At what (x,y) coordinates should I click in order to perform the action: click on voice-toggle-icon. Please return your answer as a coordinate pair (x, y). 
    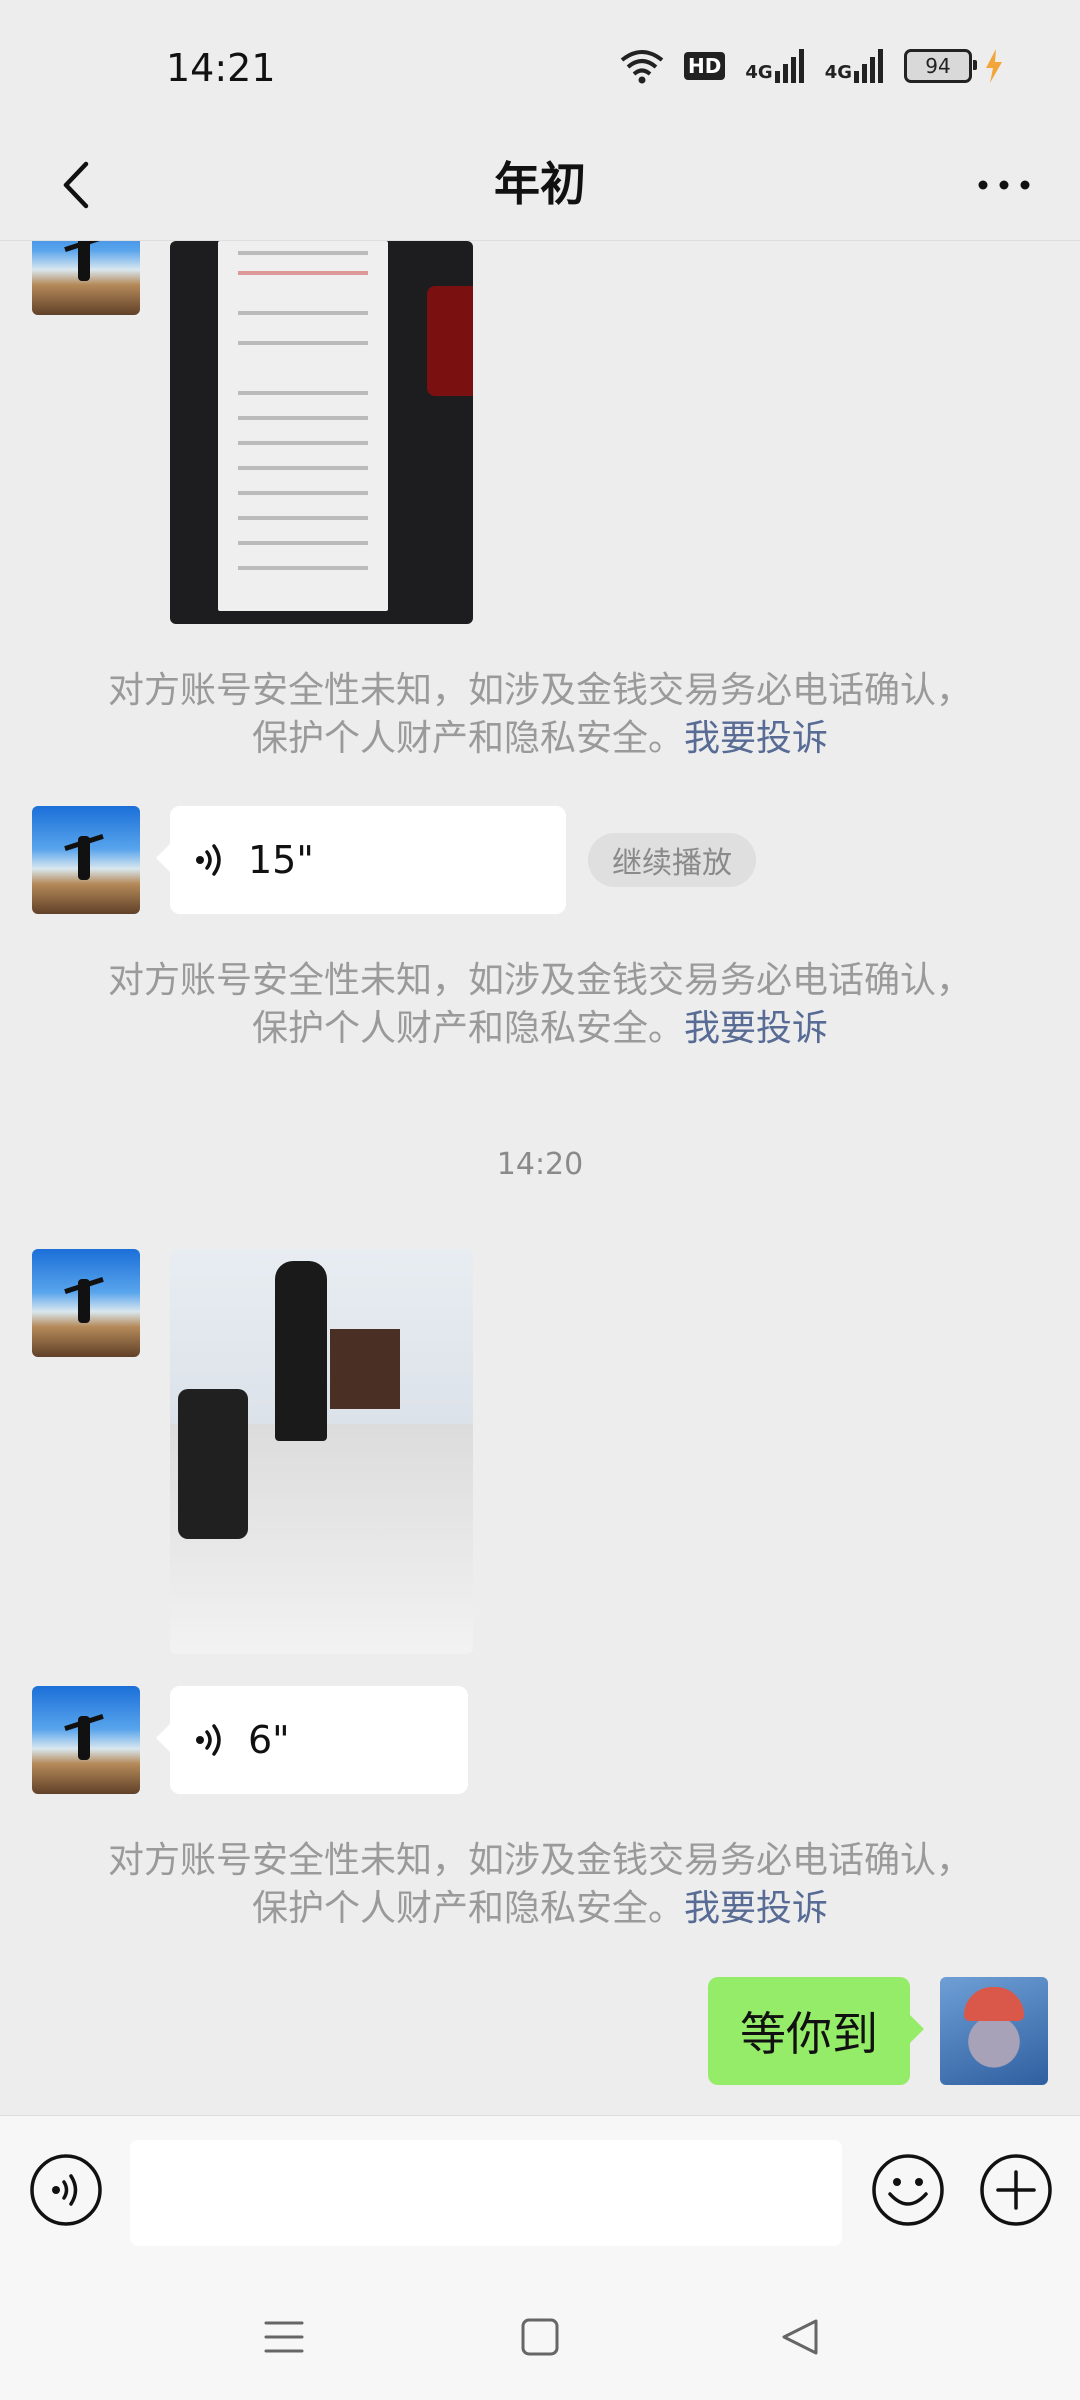
    Looking at the image, I should click on (66, 2190).